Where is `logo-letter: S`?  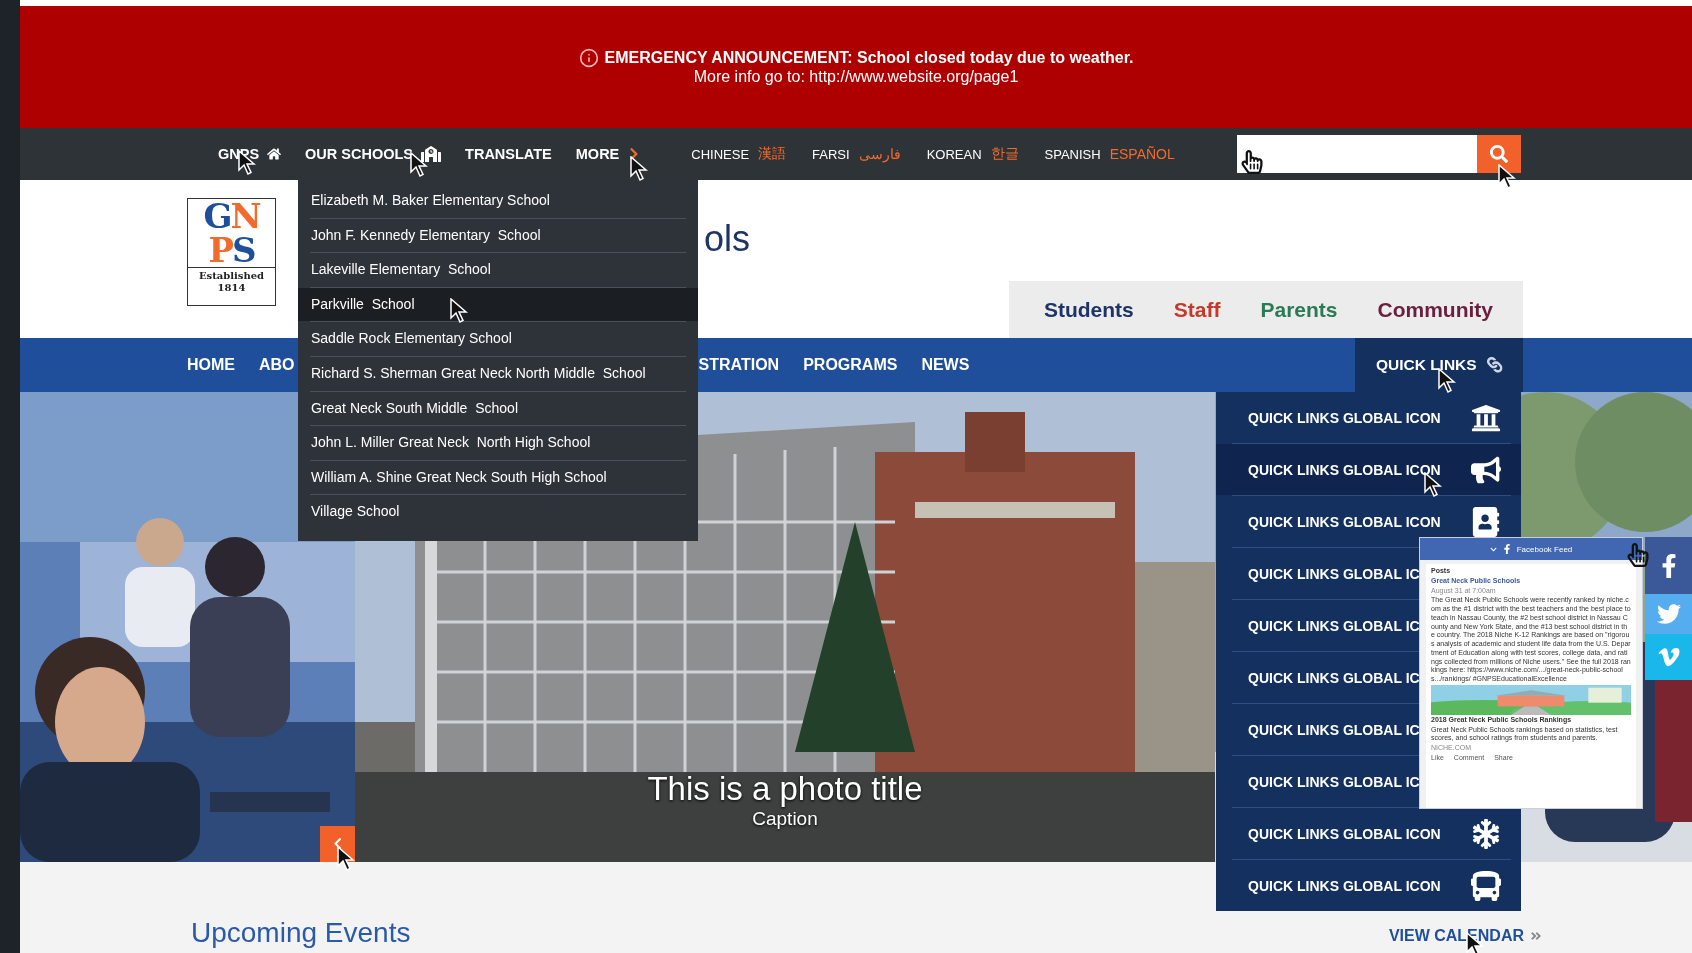 logo-letter: S is located at coordinates (243, 250).